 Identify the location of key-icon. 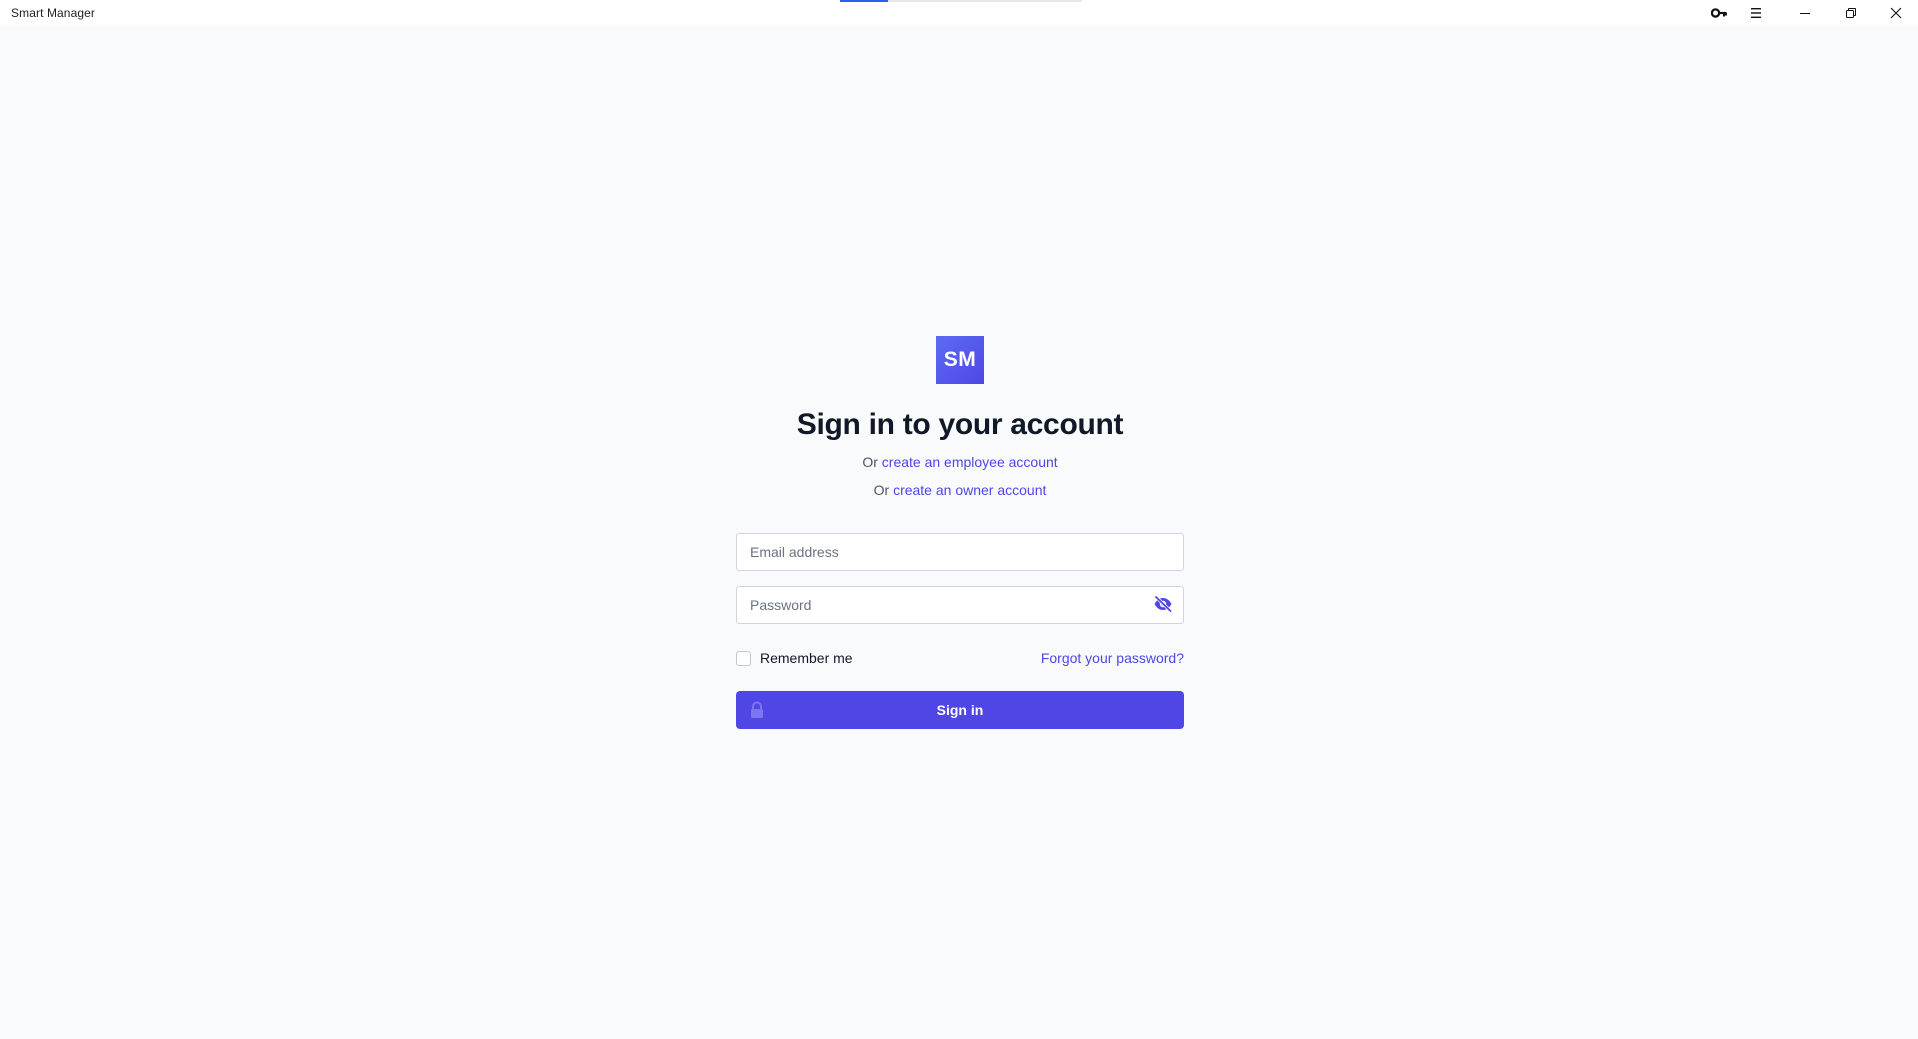
(1719, 13).